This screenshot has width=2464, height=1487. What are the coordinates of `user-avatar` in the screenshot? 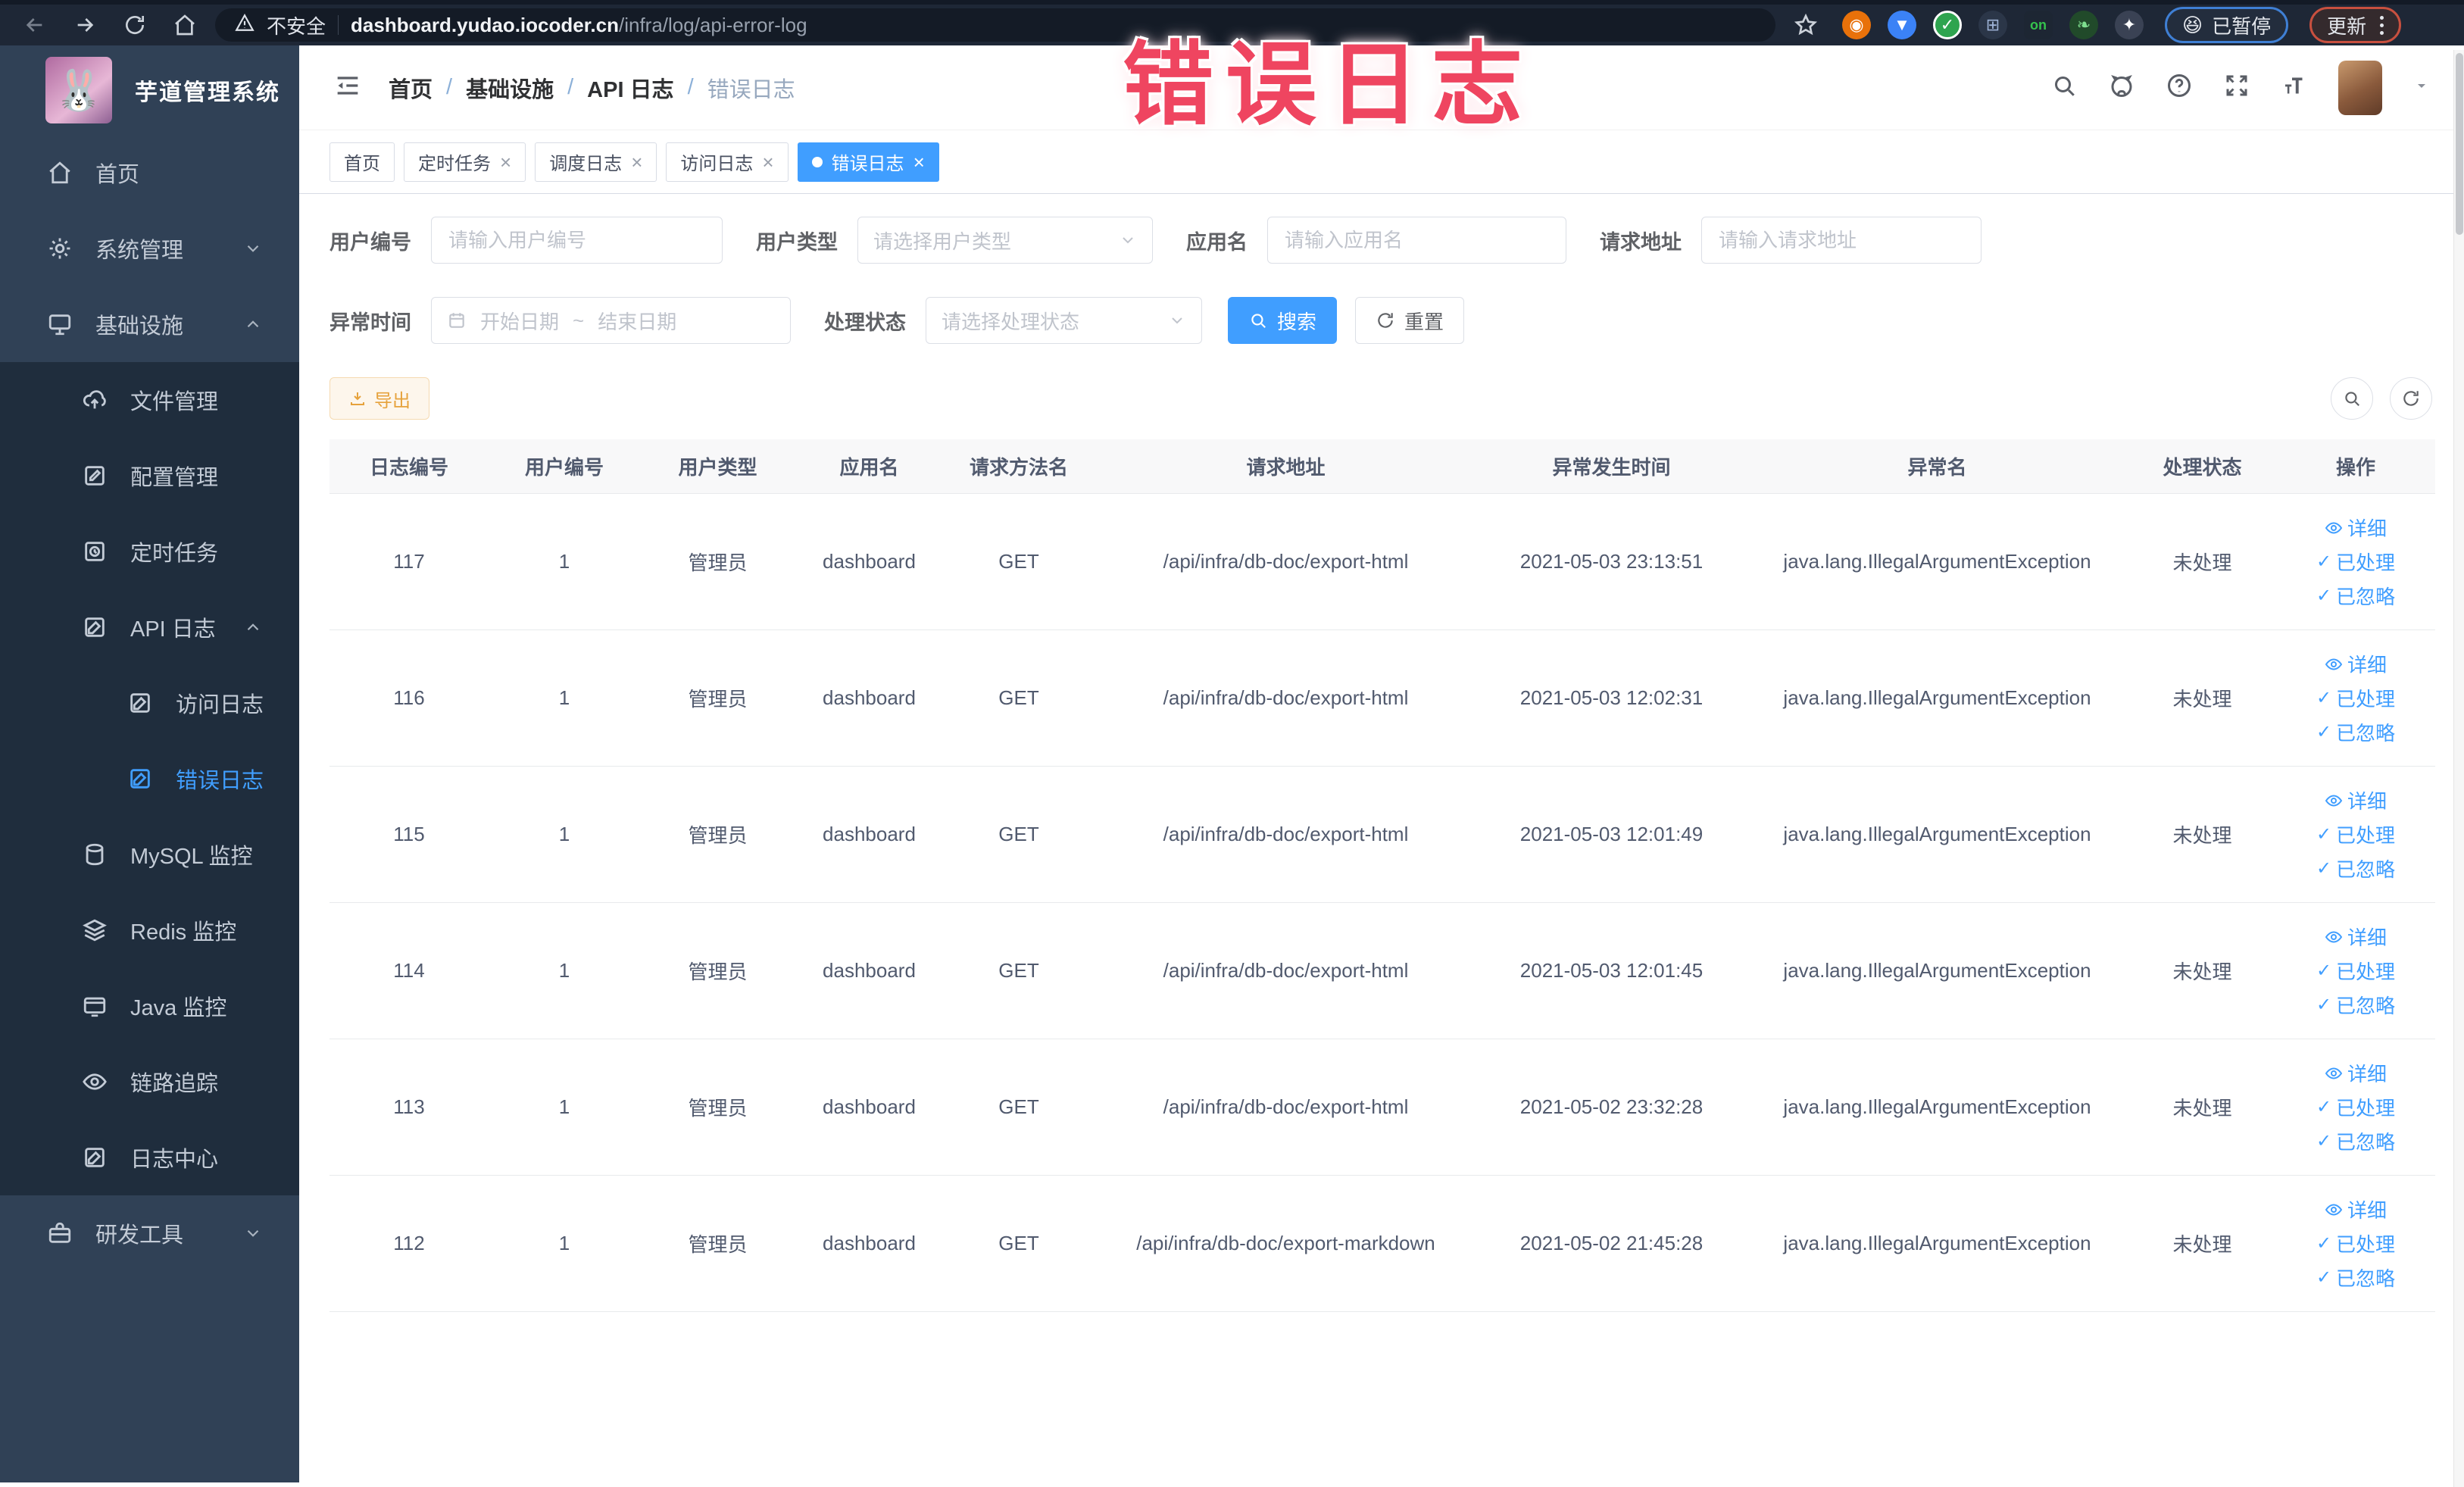 It's located at (2360, 87).